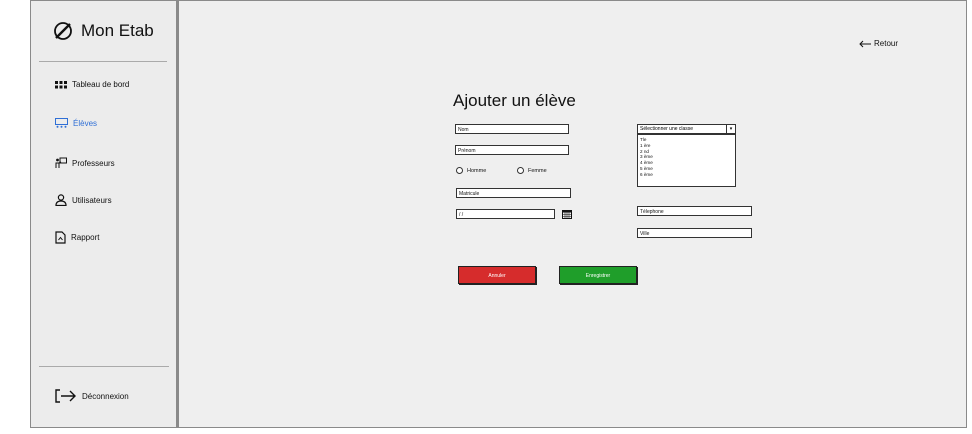 This screenshot has height=434, width=972. I want to click on chevron-down-icon: ▾, so click(730, 129).